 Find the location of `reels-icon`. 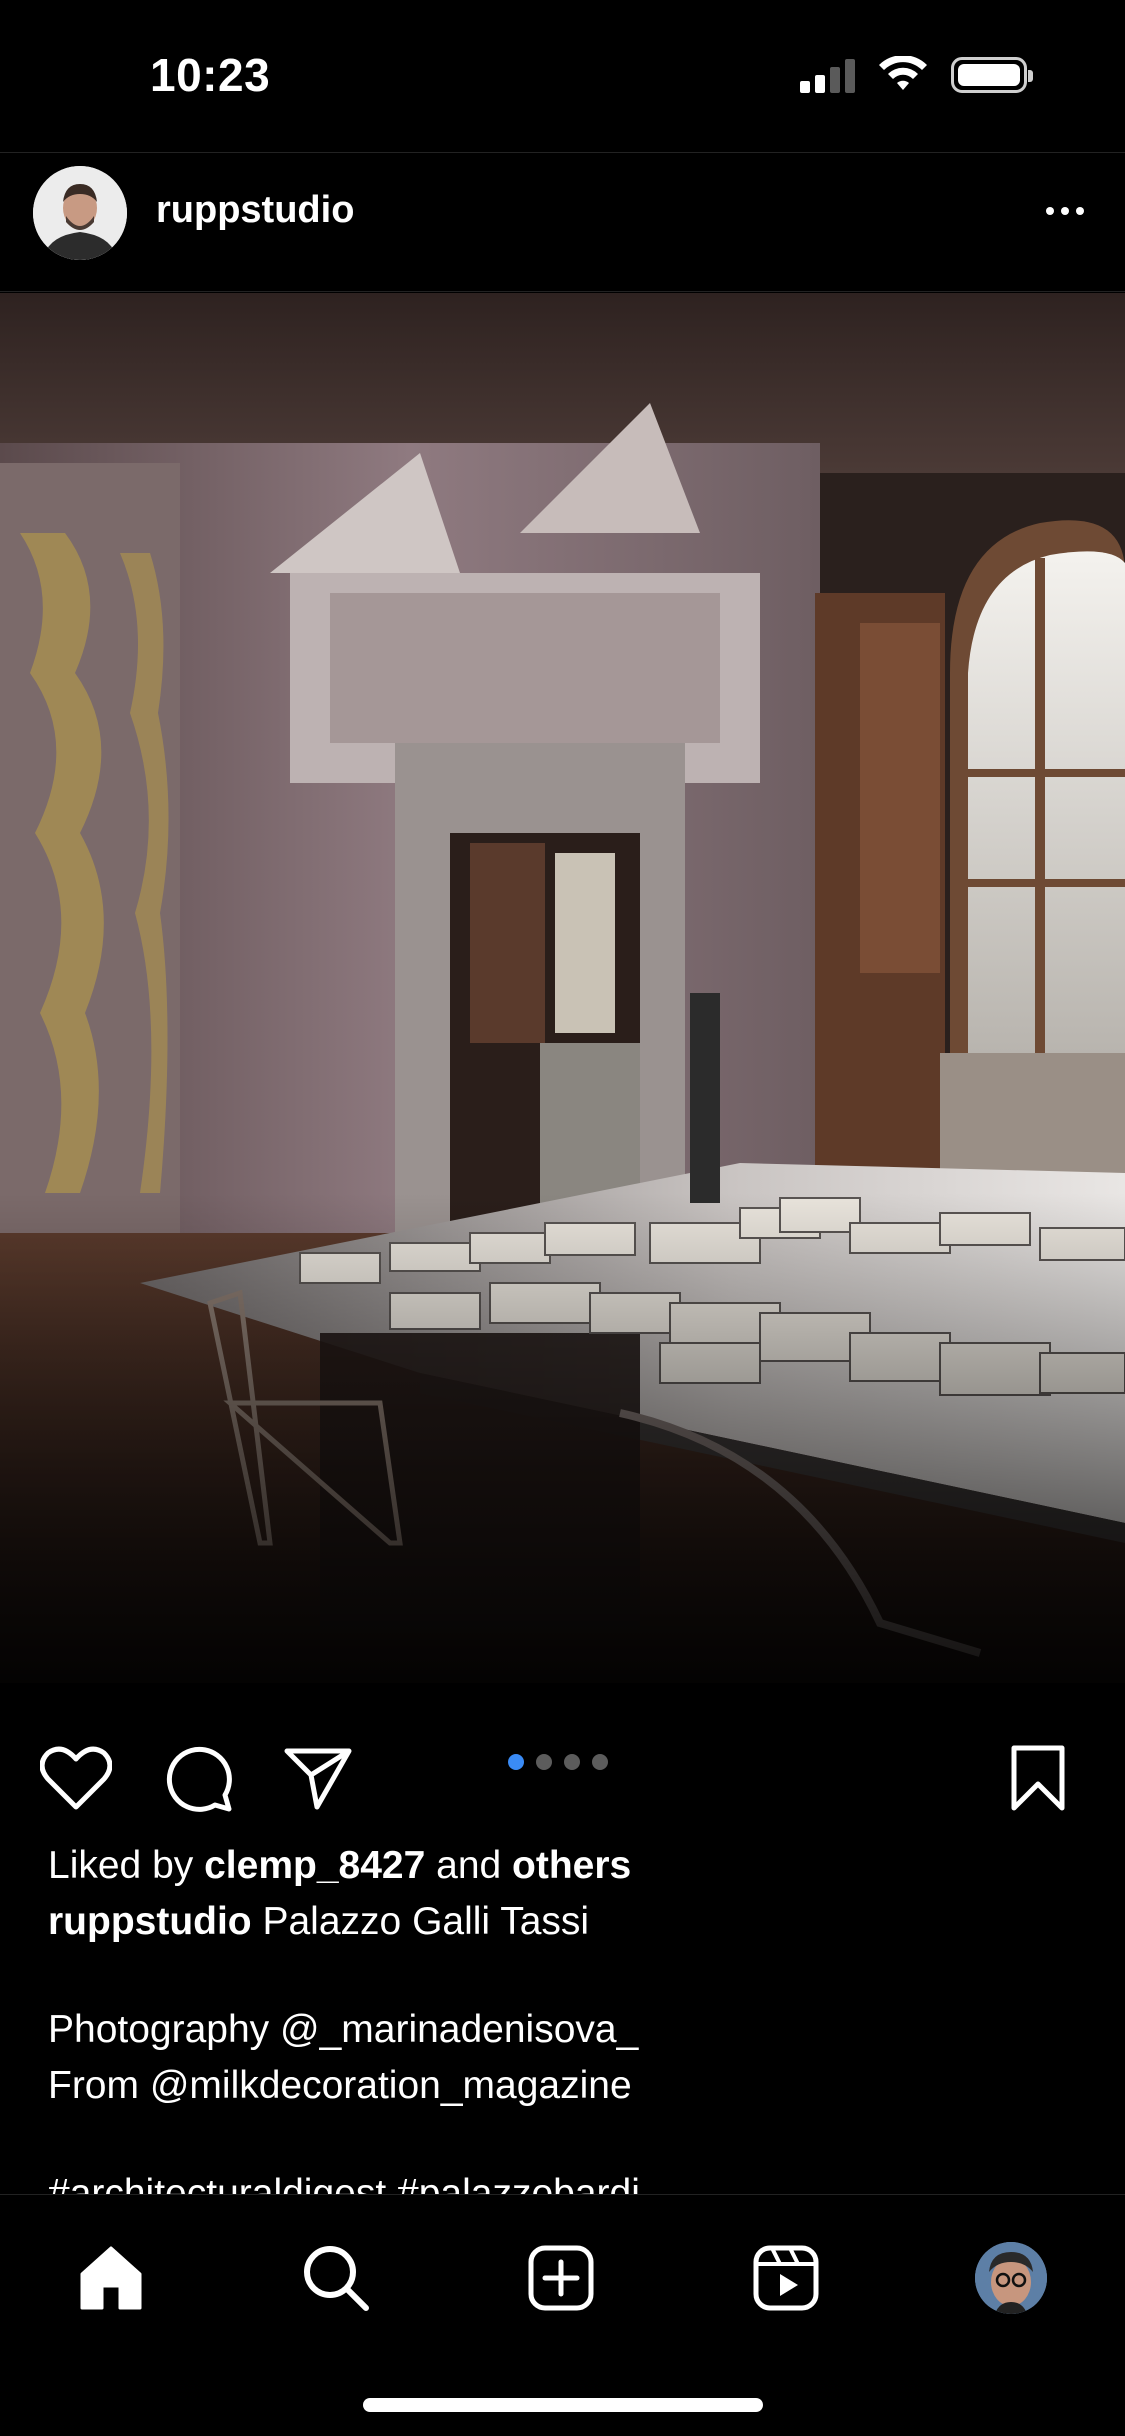

reels-icon is located at coordinates (786, 2278).